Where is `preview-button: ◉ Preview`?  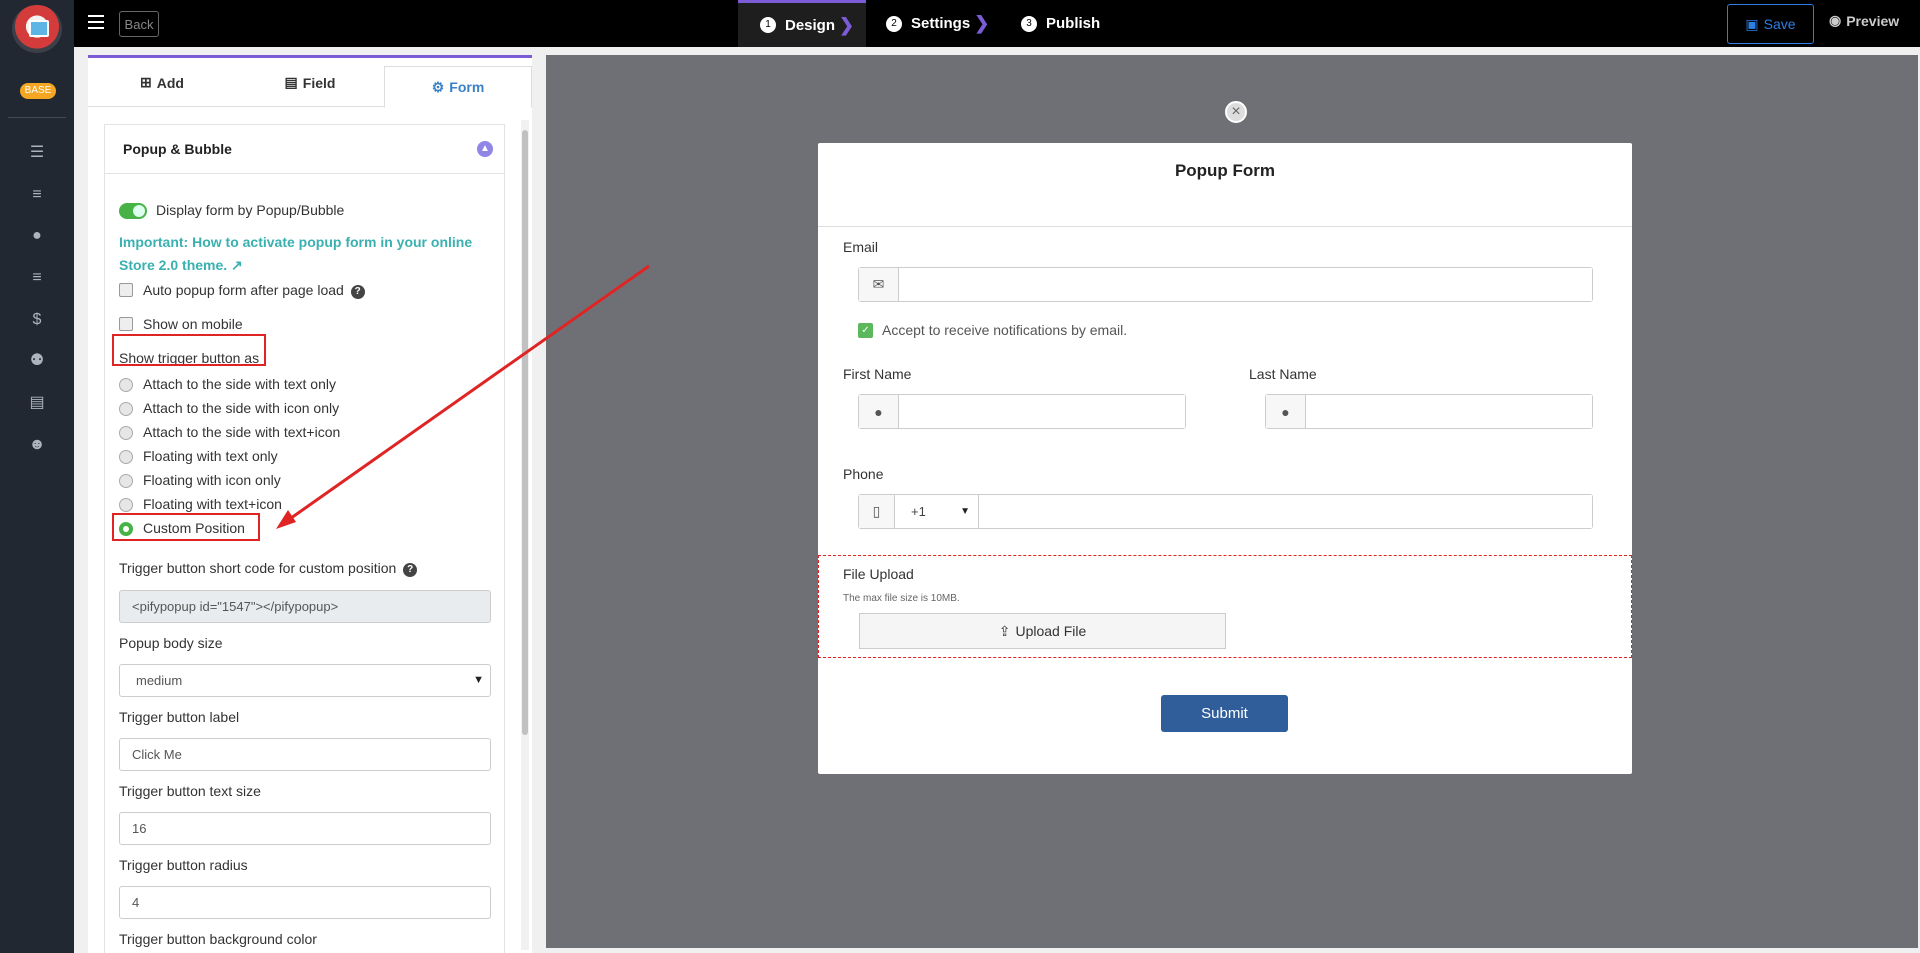 preview-button: ◉ Preview is located at coordinates (1864, 20).